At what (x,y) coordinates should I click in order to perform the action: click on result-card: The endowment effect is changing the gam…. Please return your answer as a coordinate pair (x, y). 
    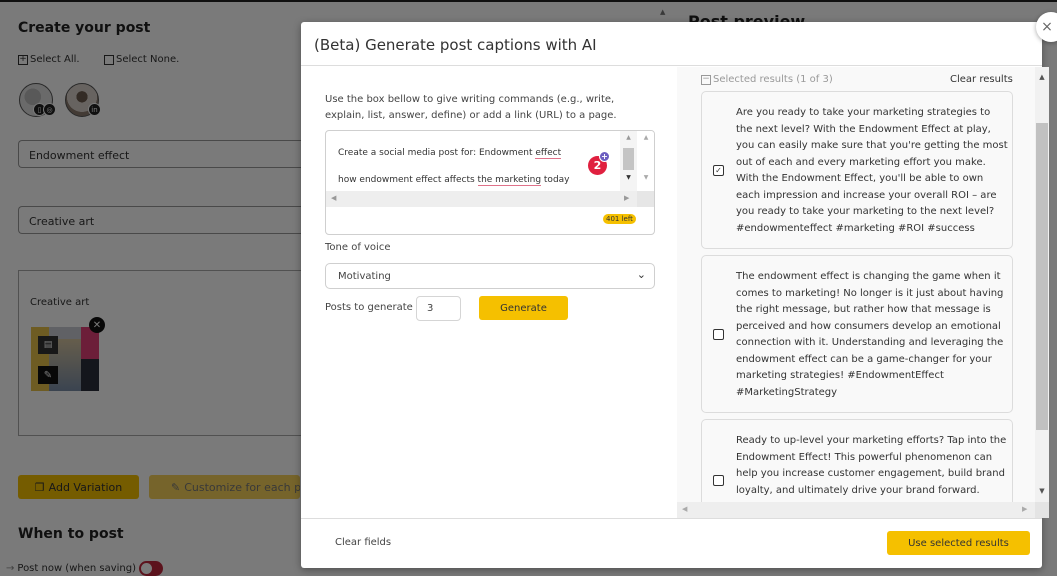
    Looking at the image, I should click on (857, 334).